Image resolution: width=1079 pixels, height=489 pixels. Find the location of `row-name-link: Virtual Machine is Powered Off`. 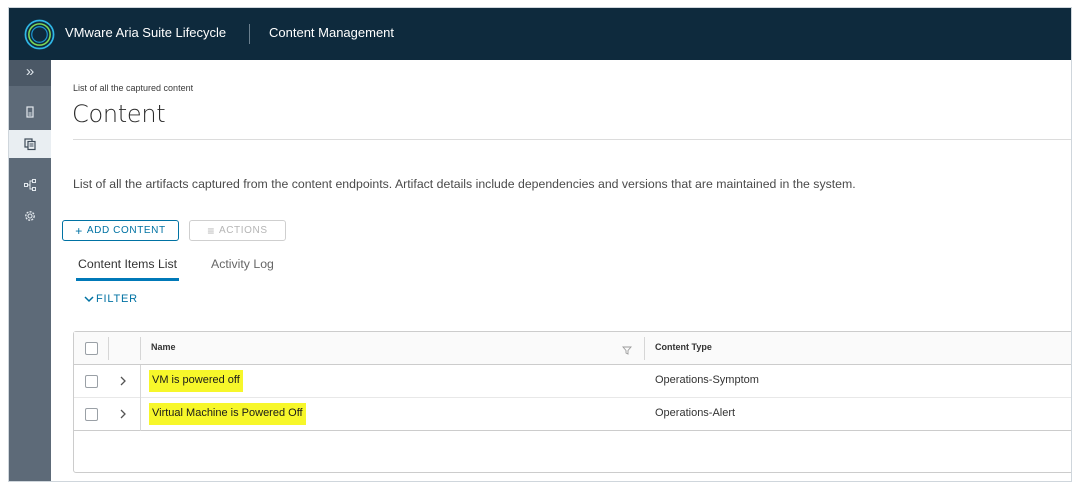

row-name-link: Virtual Machine is Powered Off is located at coordinates (227, 414).